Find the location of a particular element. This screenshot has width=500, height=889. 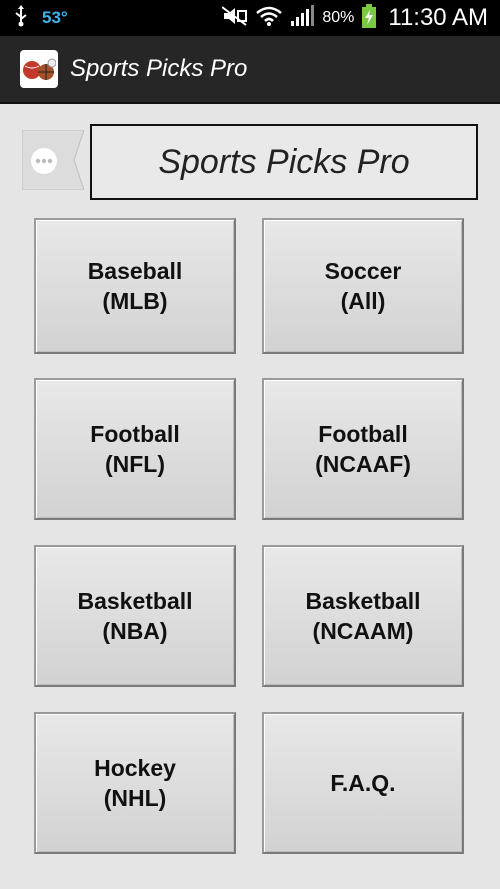

battery-charging-icon is located at coordinates (369, 18).